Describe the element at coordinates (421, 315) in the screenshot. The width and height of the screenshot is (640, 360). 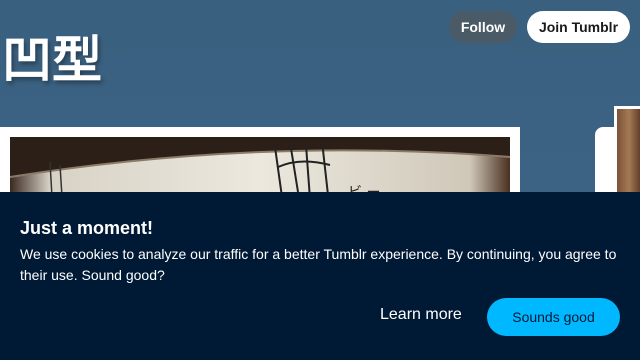
I see `learn-more-link: Learn more` at that location.